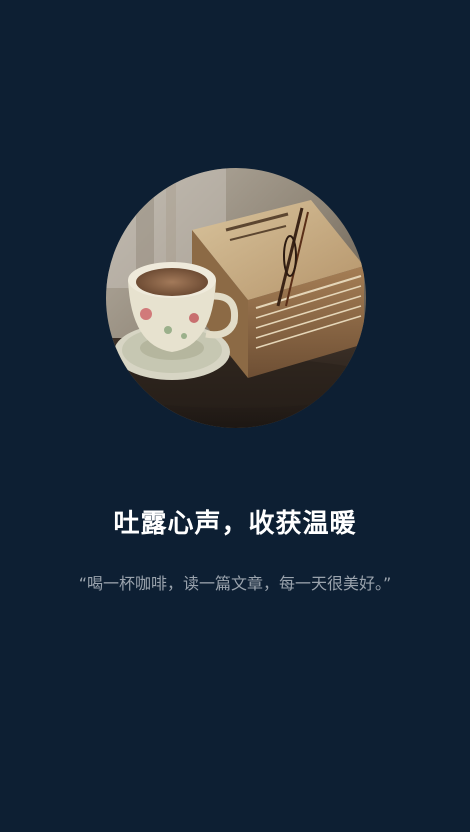 The image size is (470, 832). Describe the element at coordinates (235, 583) in the screenshot. I see `tagline-quote: “喝一杯咖啡，读一篇文章，每一天很美好。”` at that location.